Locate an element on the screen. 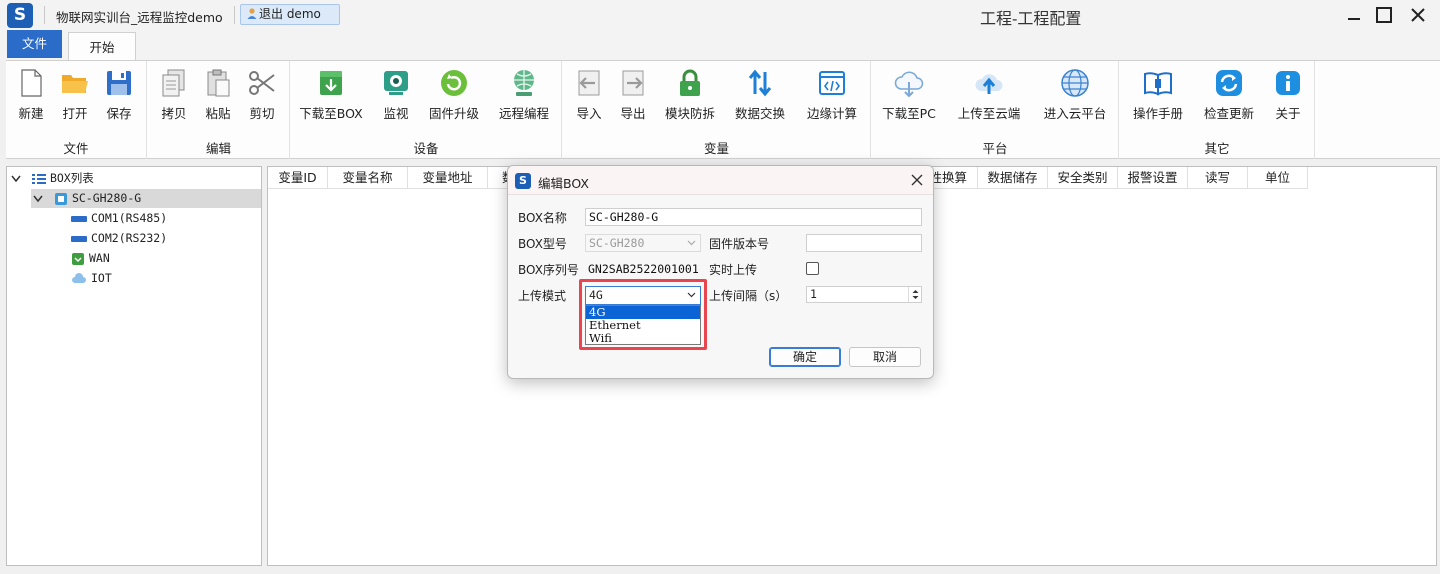  copy-button: 拷贝 is located at coordinates (174, 94).